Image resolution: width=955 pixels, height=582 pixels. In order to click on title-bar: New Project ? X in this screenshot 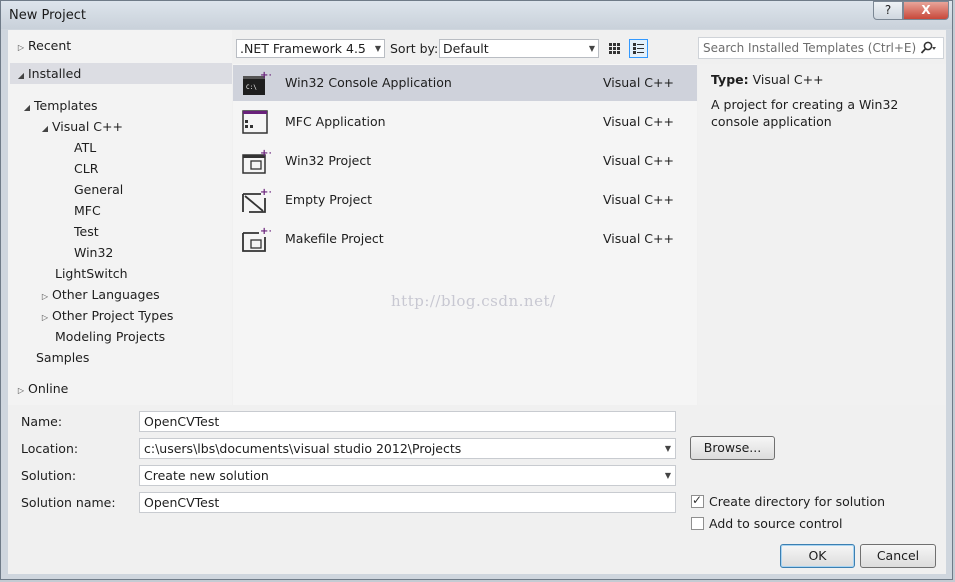, I will do `click(476, 15)`.